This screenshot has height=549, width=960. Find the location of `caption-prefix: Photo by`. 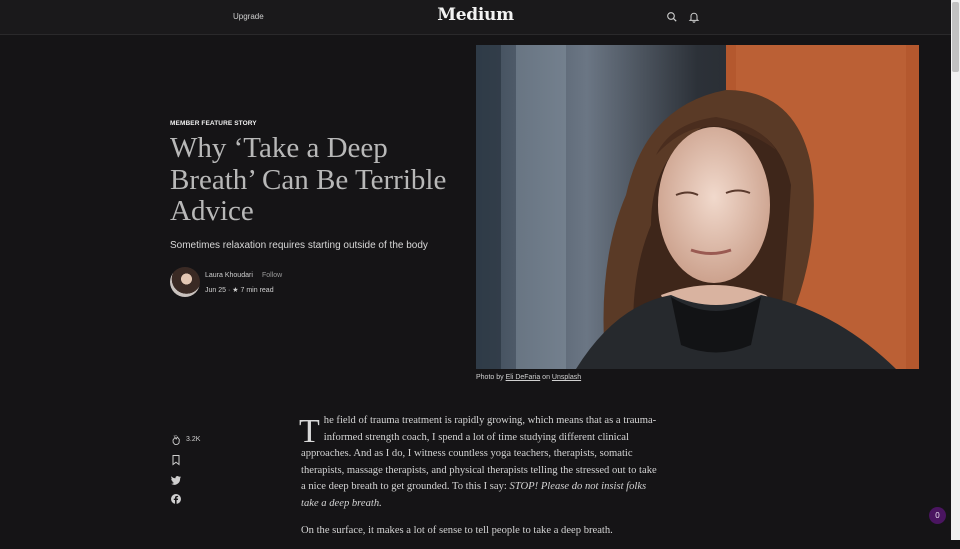

caption-prefix: Photo by is located at coordinates (490, 377).